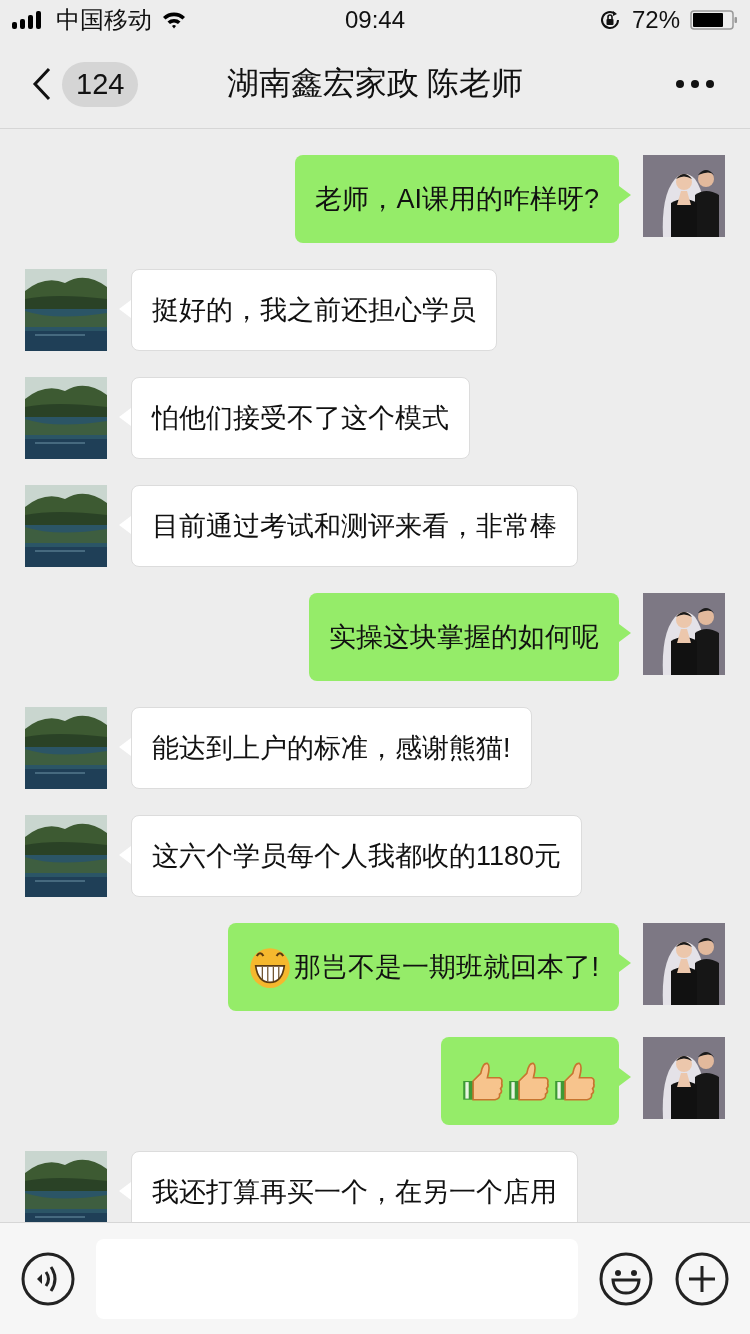 The image size is (750, 1334). What do you see at coordinates (702, 1278) in the screenshot?
I see `plus-icon` at bounding box center [702, 1278].